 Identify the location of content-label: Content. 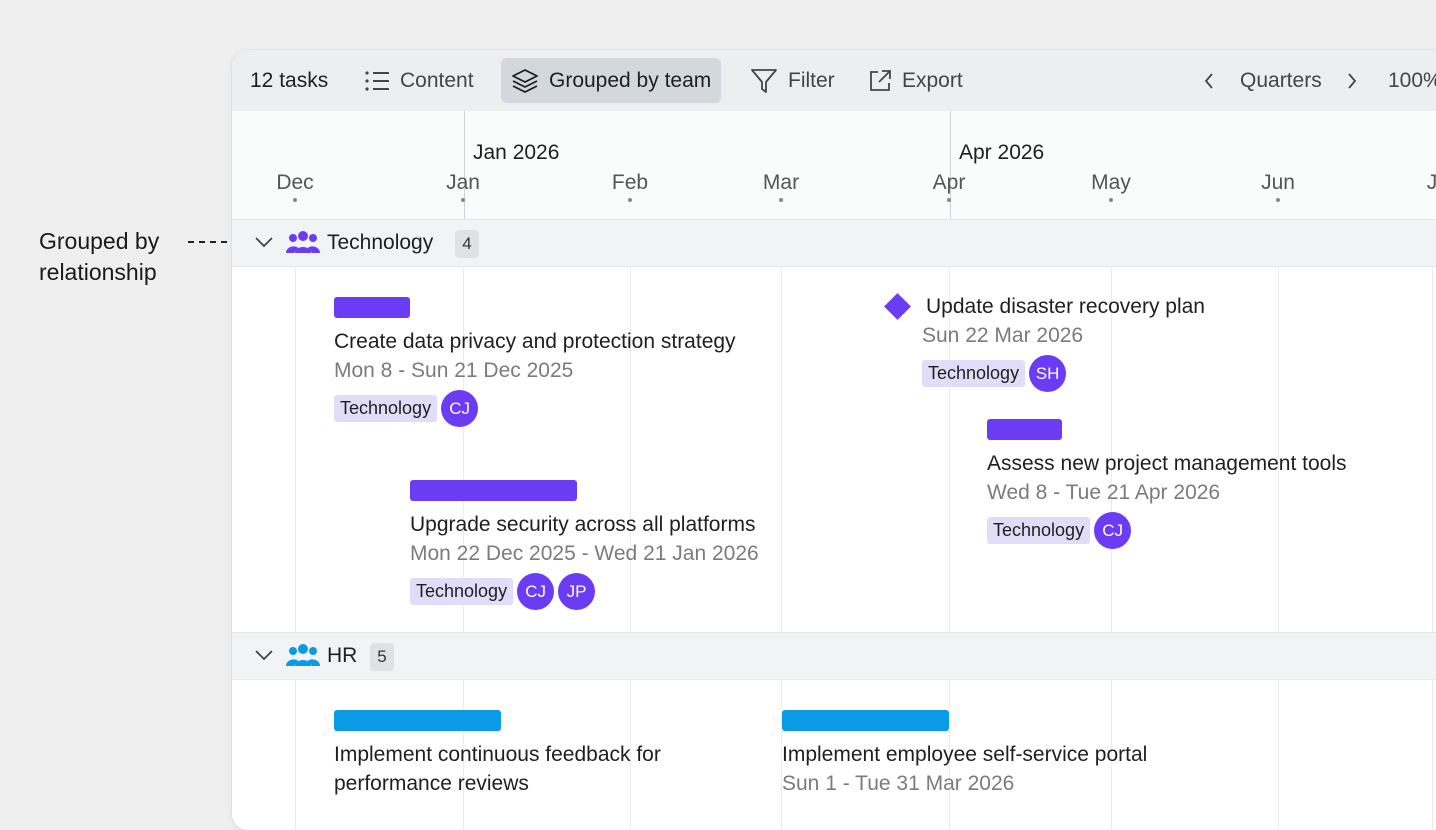
(437, 80).